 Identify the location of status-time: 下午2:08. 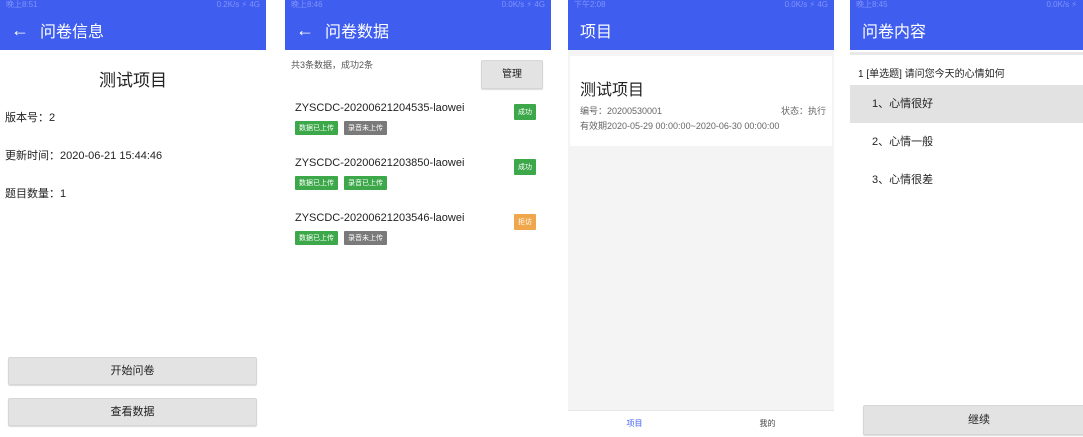
(590, 4).